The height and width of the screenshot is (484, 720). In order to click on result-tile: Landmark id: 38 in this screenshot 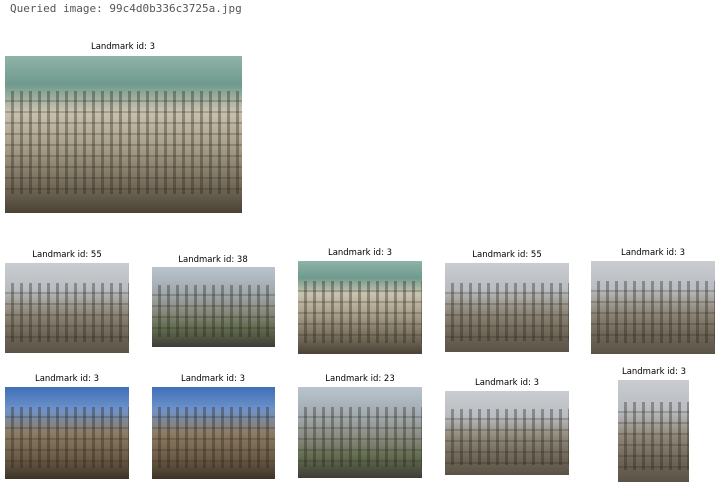, I will do `click(213, 301)`.